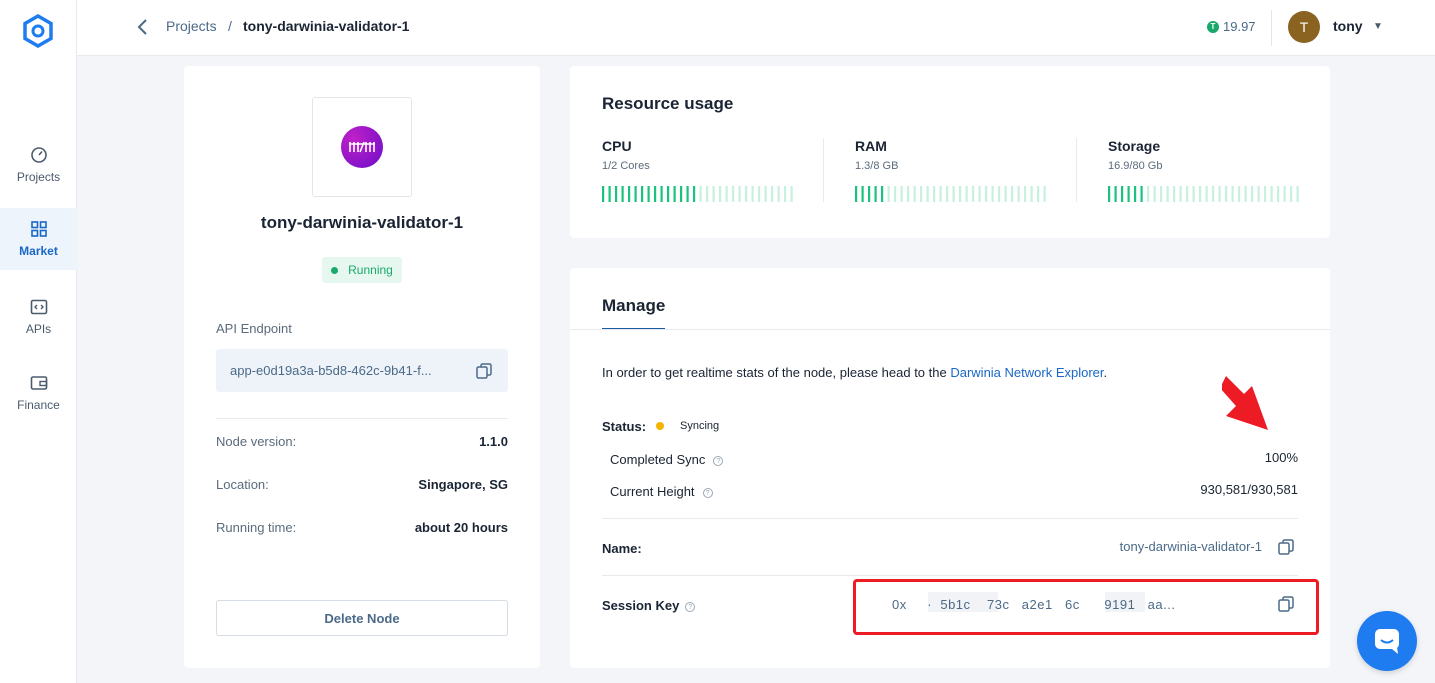 The height and width of the screenshot is (683, 1435). I want to click on session-key-label-text: Session Key, so click(641, 605).